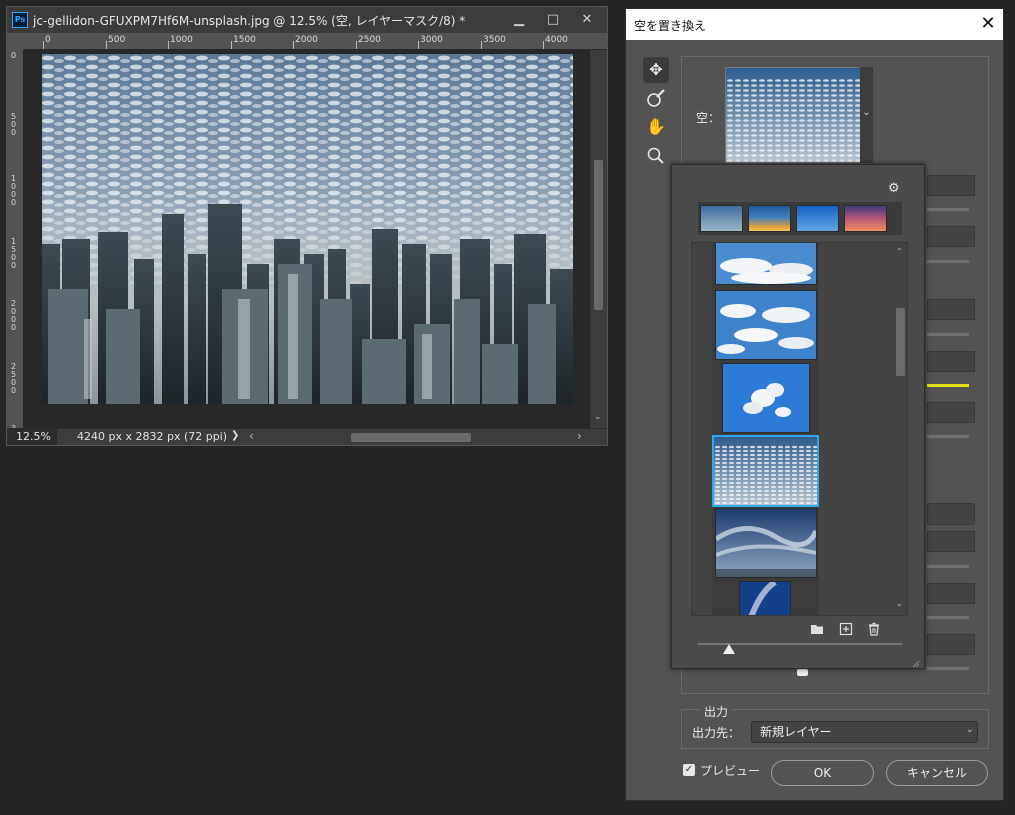 The image size is (1015, 815). I want to click on new-preset-icon, so click(846, 629).